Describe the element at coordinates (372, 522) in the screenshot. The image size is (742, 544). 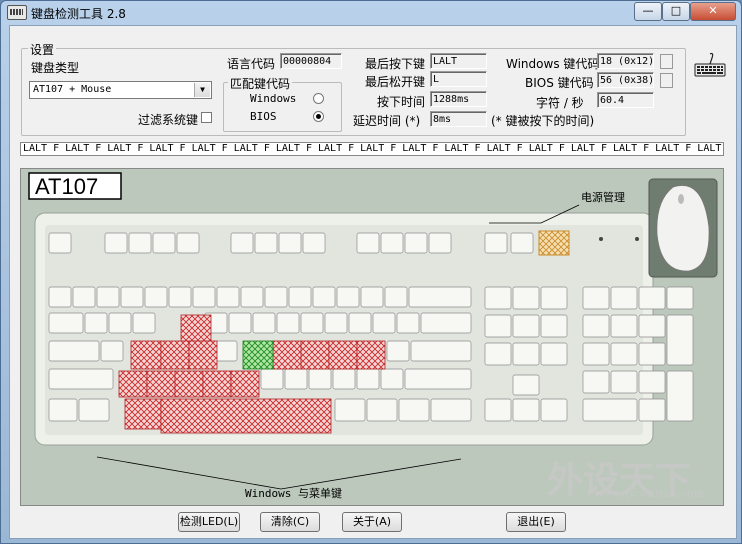
I see `about-button: 关于(A)` at that location.